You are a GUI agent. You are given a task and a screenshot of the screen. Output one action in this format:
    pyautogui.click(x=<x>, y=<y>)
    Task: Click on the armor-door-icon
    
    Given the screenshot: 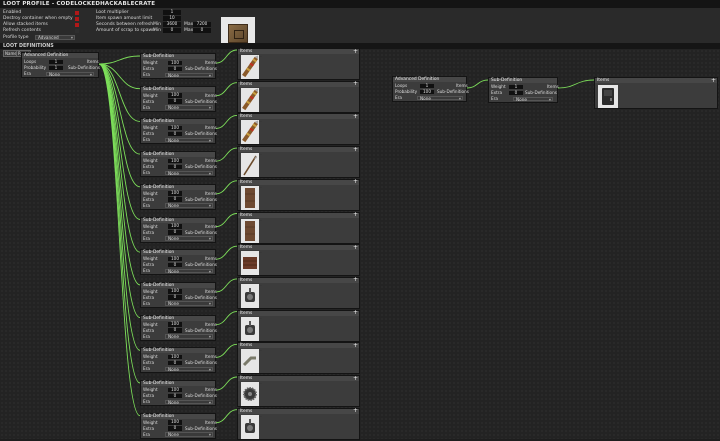 What is the action you would take?
    pyautogui.click(x=608, y=96)
    